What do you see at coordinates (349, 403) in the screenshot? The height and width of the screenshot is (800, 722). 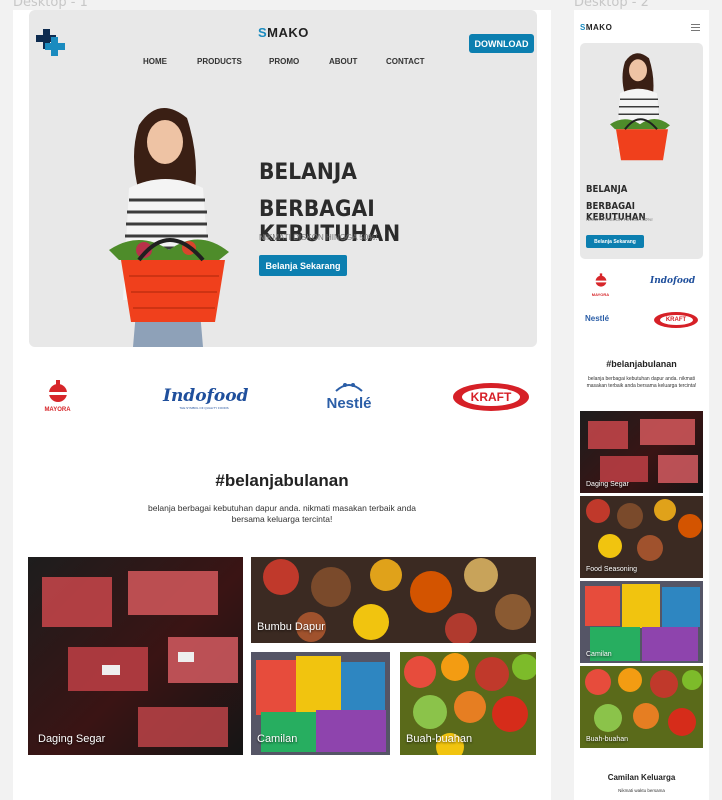 I see `nestle-text: Nestlé` at bounding box center [349, 403].